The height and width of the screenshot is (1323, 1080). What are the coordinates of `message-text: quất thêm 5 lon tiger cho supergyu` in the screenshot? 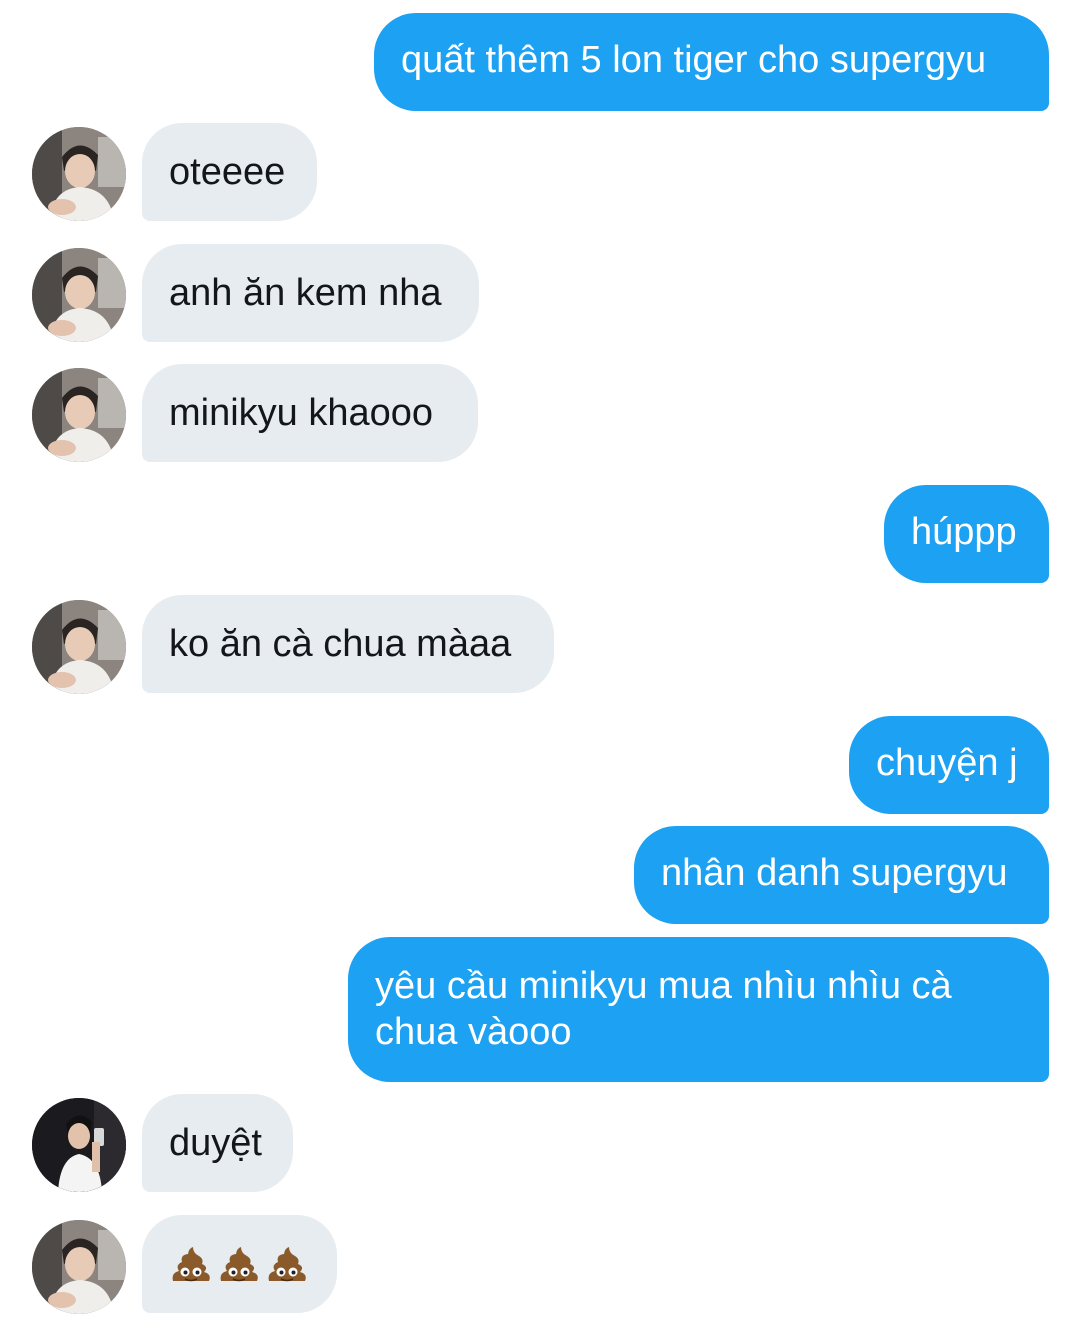 It's located at (694, 60).